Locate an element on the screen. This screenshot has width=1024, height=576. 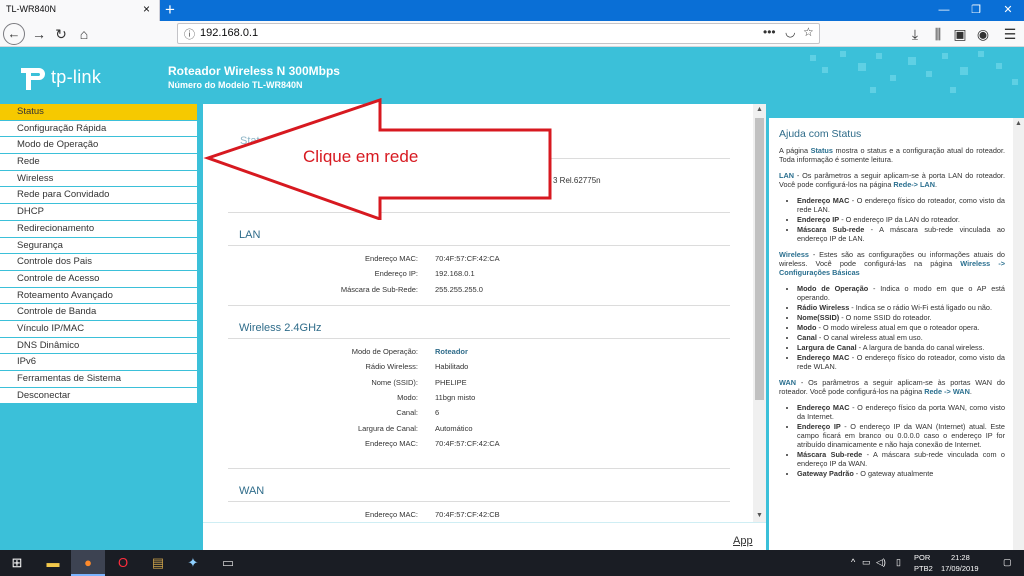
account-icon: ◉ is located at coordinates (983, 34).